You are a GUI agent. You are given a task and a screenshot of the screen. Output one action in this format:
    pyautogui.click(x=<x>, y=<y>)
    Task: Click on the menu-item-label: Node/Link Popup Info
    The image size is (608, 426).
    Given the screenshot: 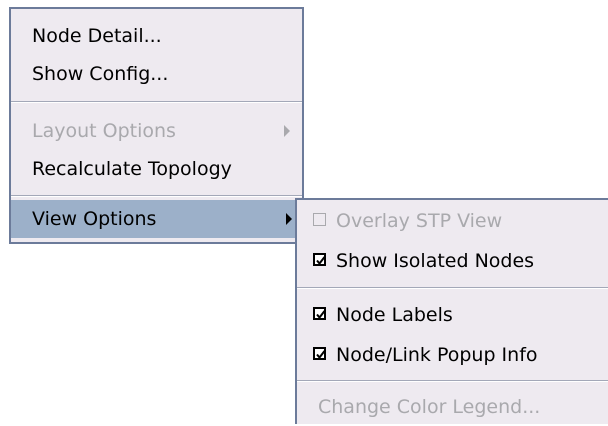 What is the action you would take?
    pyautogui.click(x=437, y=355)
    